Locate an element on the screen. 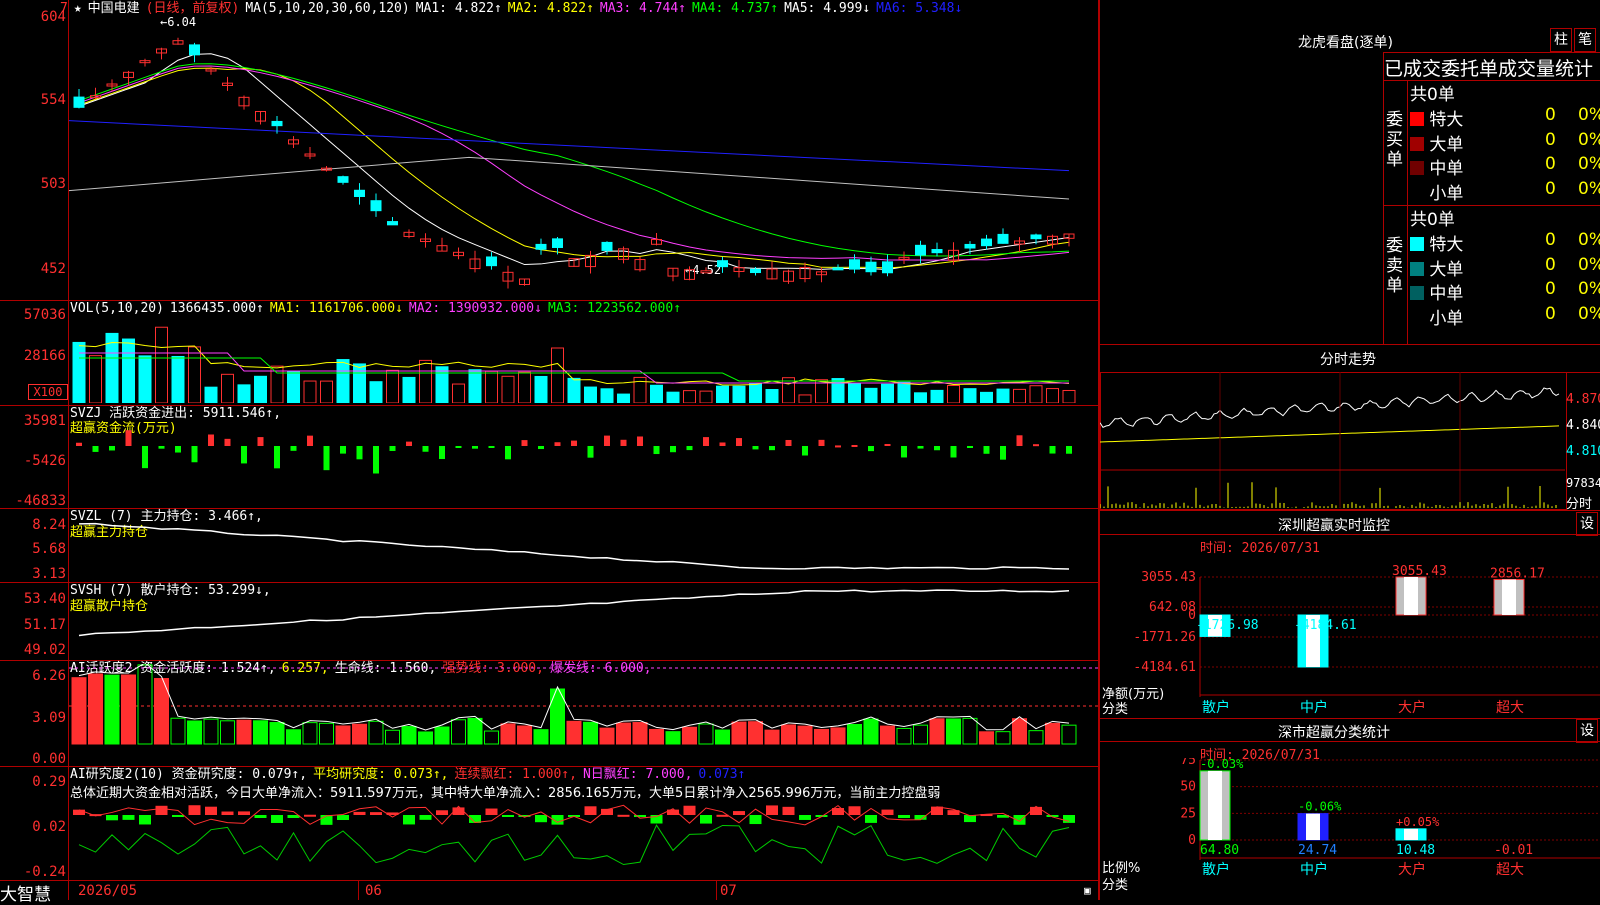 This screenshot has height=905, width=1600. vol-tick: 28166 is located at coordinates (44, 356).